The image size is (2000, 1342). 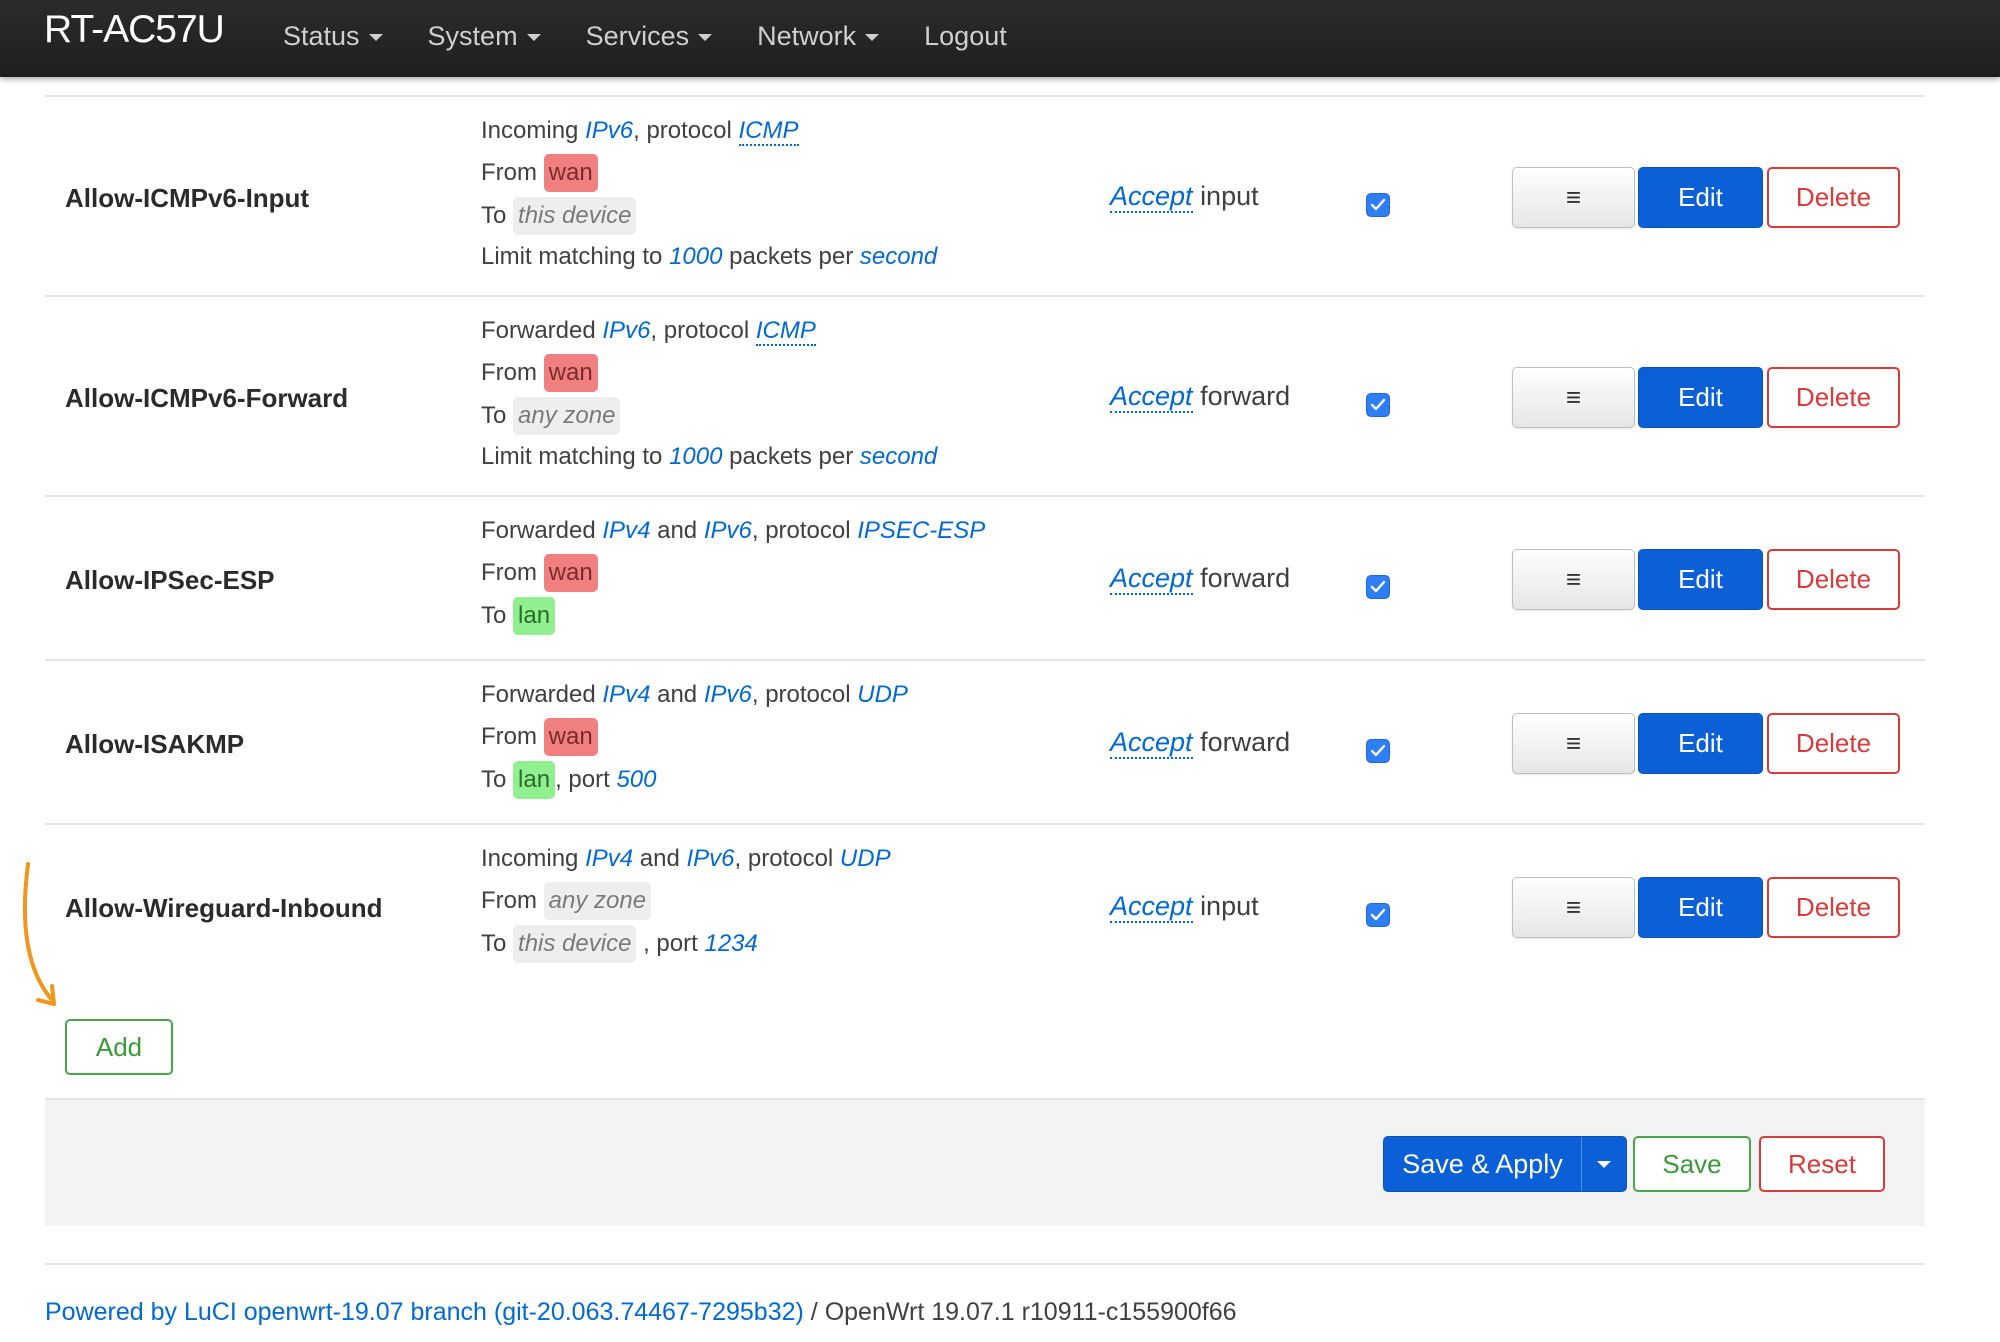 I want to click on match-line-to: To this device, so click(x=709, y=215).